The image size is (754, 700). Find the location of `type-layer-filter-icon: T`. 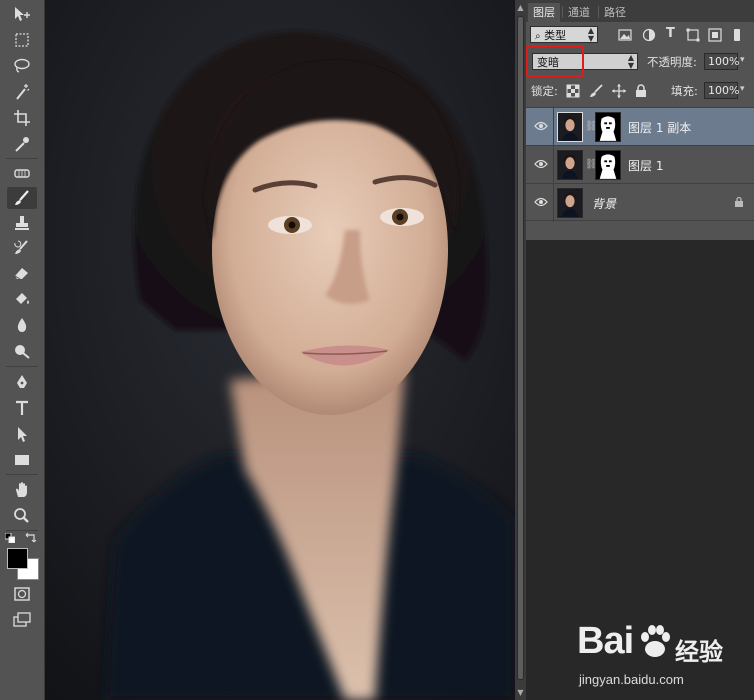

type-layer-filter-icon: T is located at coordinates (673, 33).